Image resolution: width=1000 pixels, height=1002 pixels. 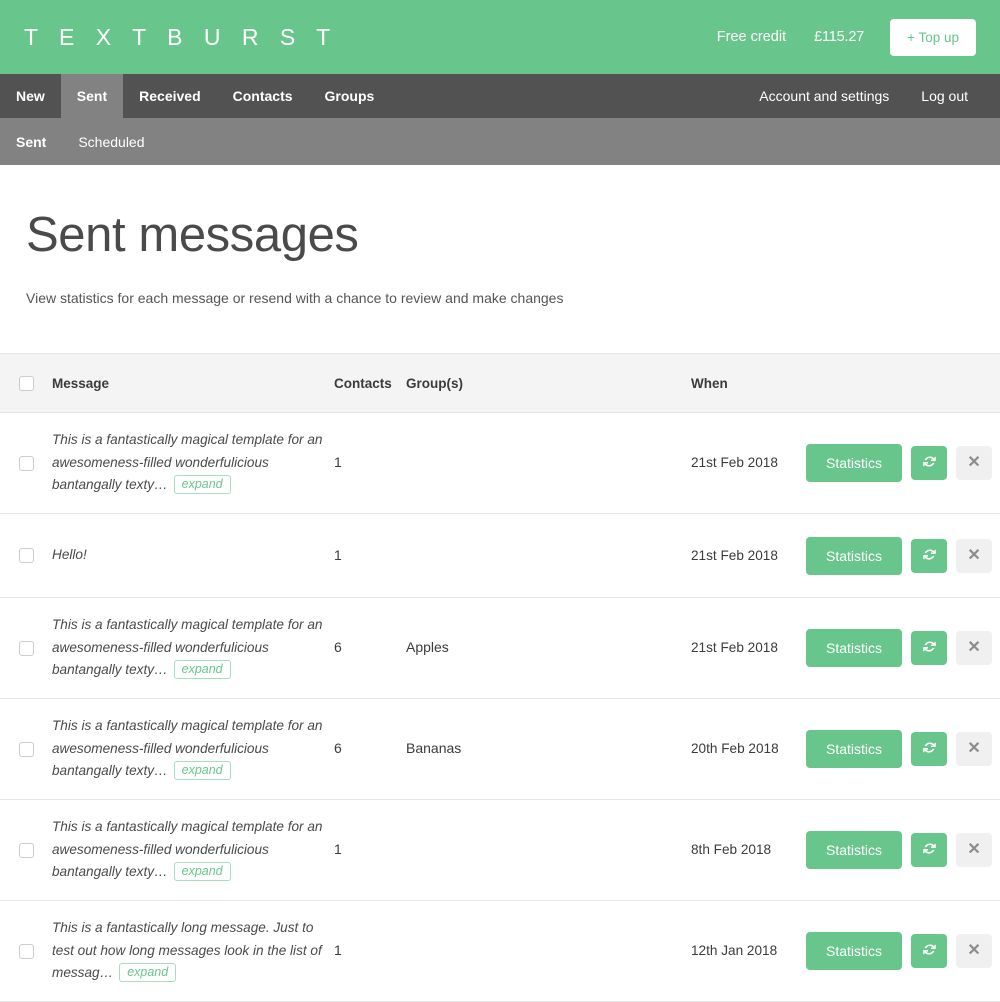 I want to click on brand-logo: T E X T B U R S T, so click(x=181, y=36).